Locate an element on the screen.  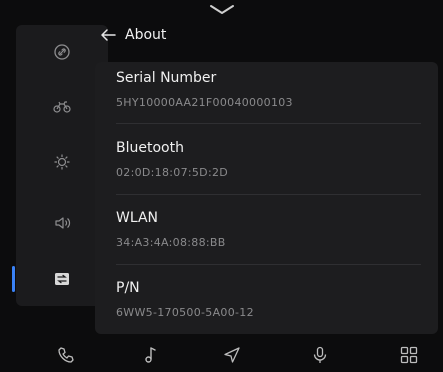
nav-voice-button is located at coordinates (320, 354).